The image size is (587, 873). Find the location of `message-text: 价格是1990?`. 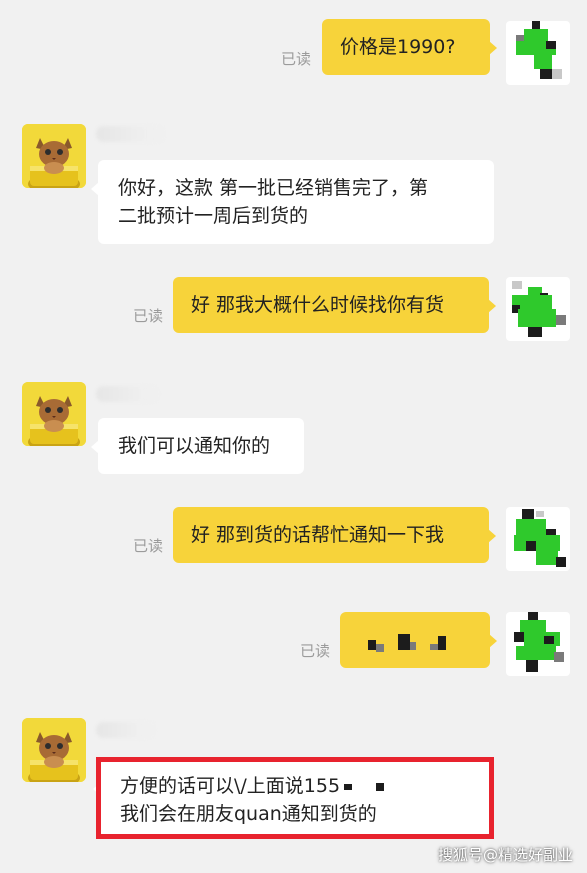

message-text: 价格是1990? is located at coordinates (398, 47).